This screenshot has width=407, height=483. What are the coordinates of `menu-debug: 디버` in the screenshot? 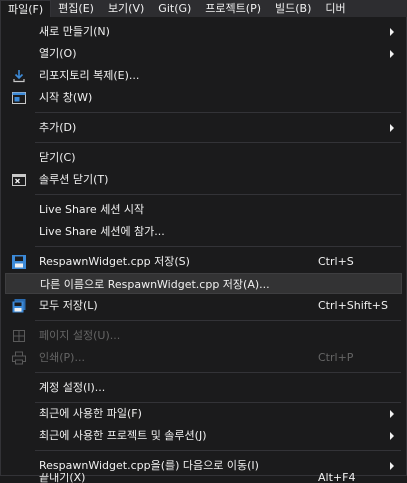 It's located at (335, 9).